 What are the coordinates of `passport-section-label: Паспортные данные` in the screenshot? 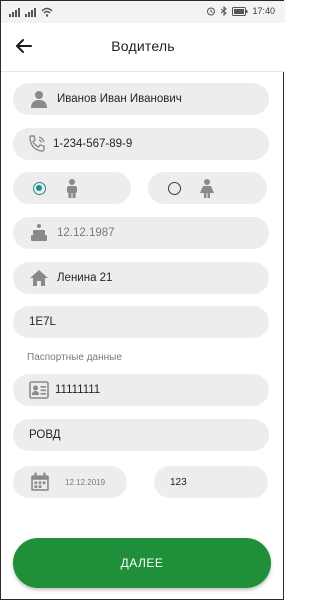 It's located at (74, 357).